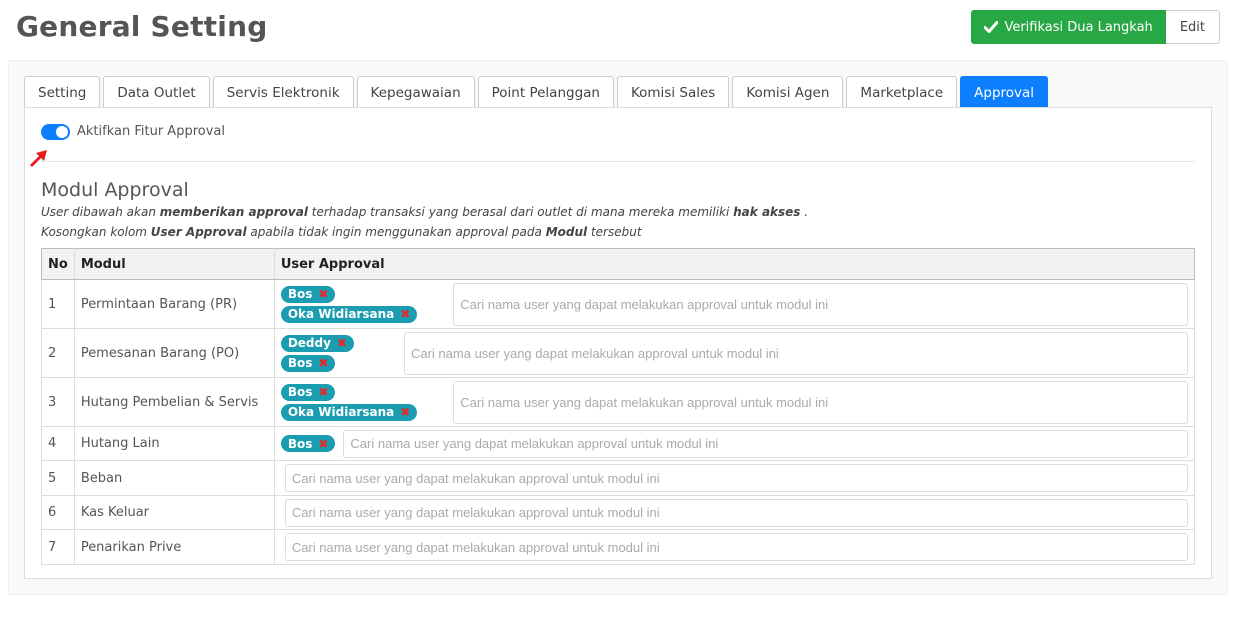 The width and height of the screenshot is (1260, 628). Describe the element at coordinates (41, 156) in the screenshot. I see `red-arrow-icon` at that location.